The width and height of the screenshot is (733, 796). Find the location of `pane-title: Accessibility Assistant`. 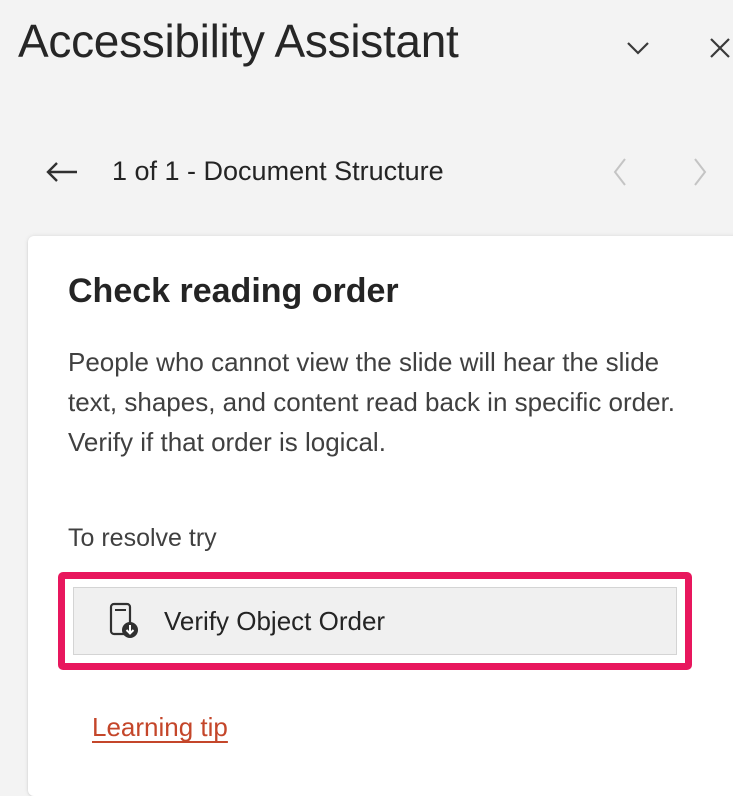

pane-title: Accessibility Assistant is located at coordinates (238, 41).